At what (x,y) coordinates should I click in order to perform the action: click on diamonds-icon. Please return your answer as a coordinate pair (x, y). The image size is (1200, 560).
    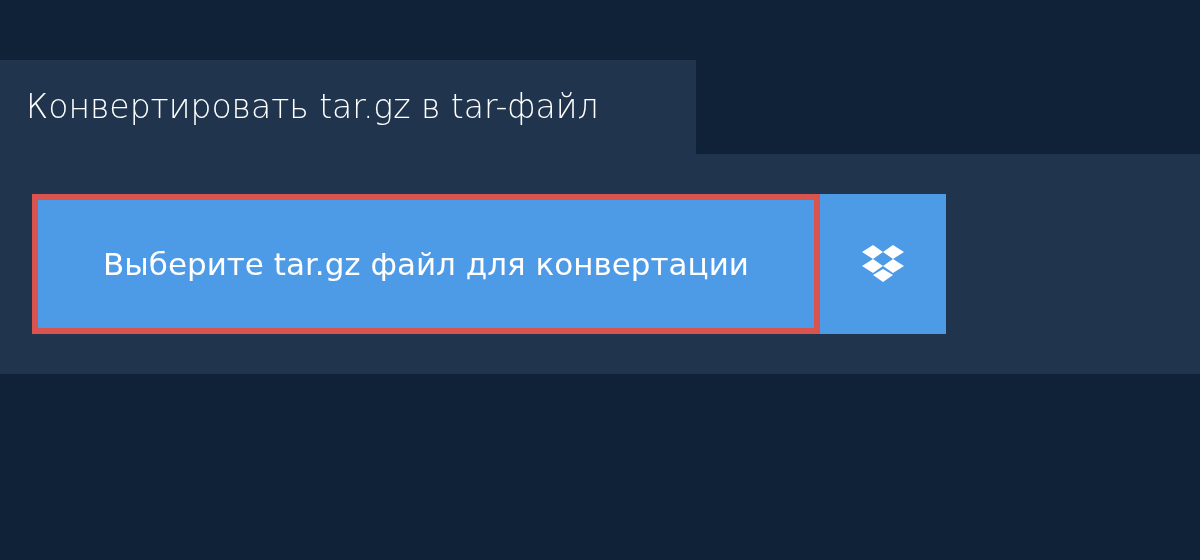
    Looking at the image, I should click on (883, 264).